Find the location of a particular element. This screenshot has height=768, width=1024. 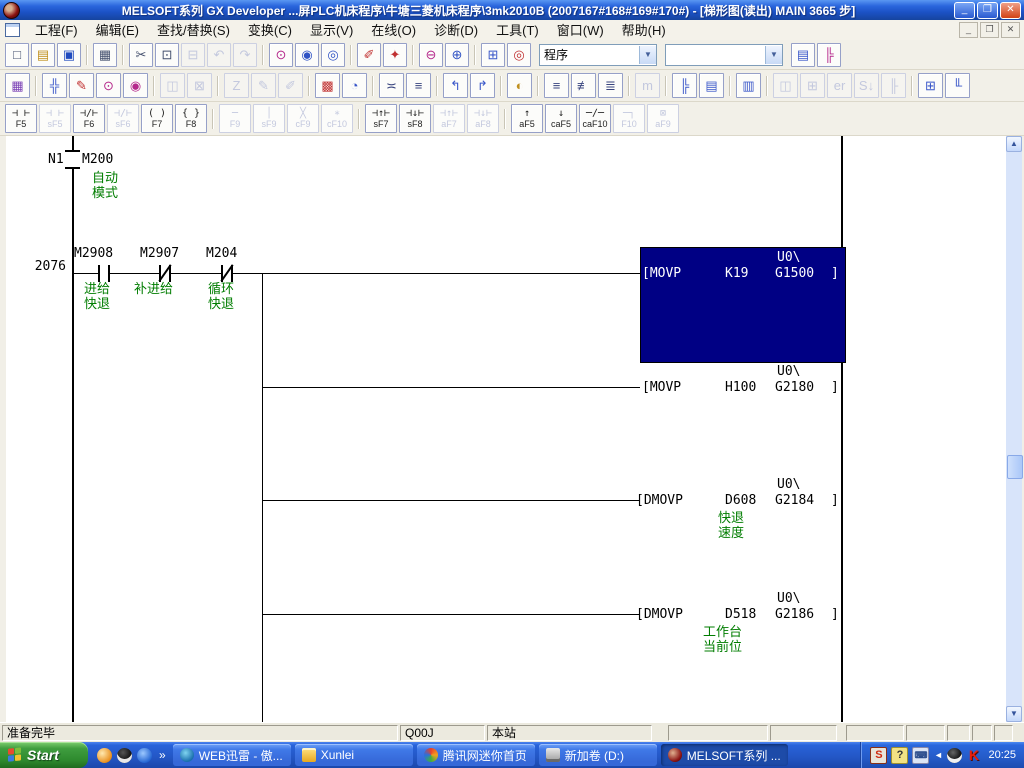

device-find-edit-button: ◉ is located at coordinates (135, 85).